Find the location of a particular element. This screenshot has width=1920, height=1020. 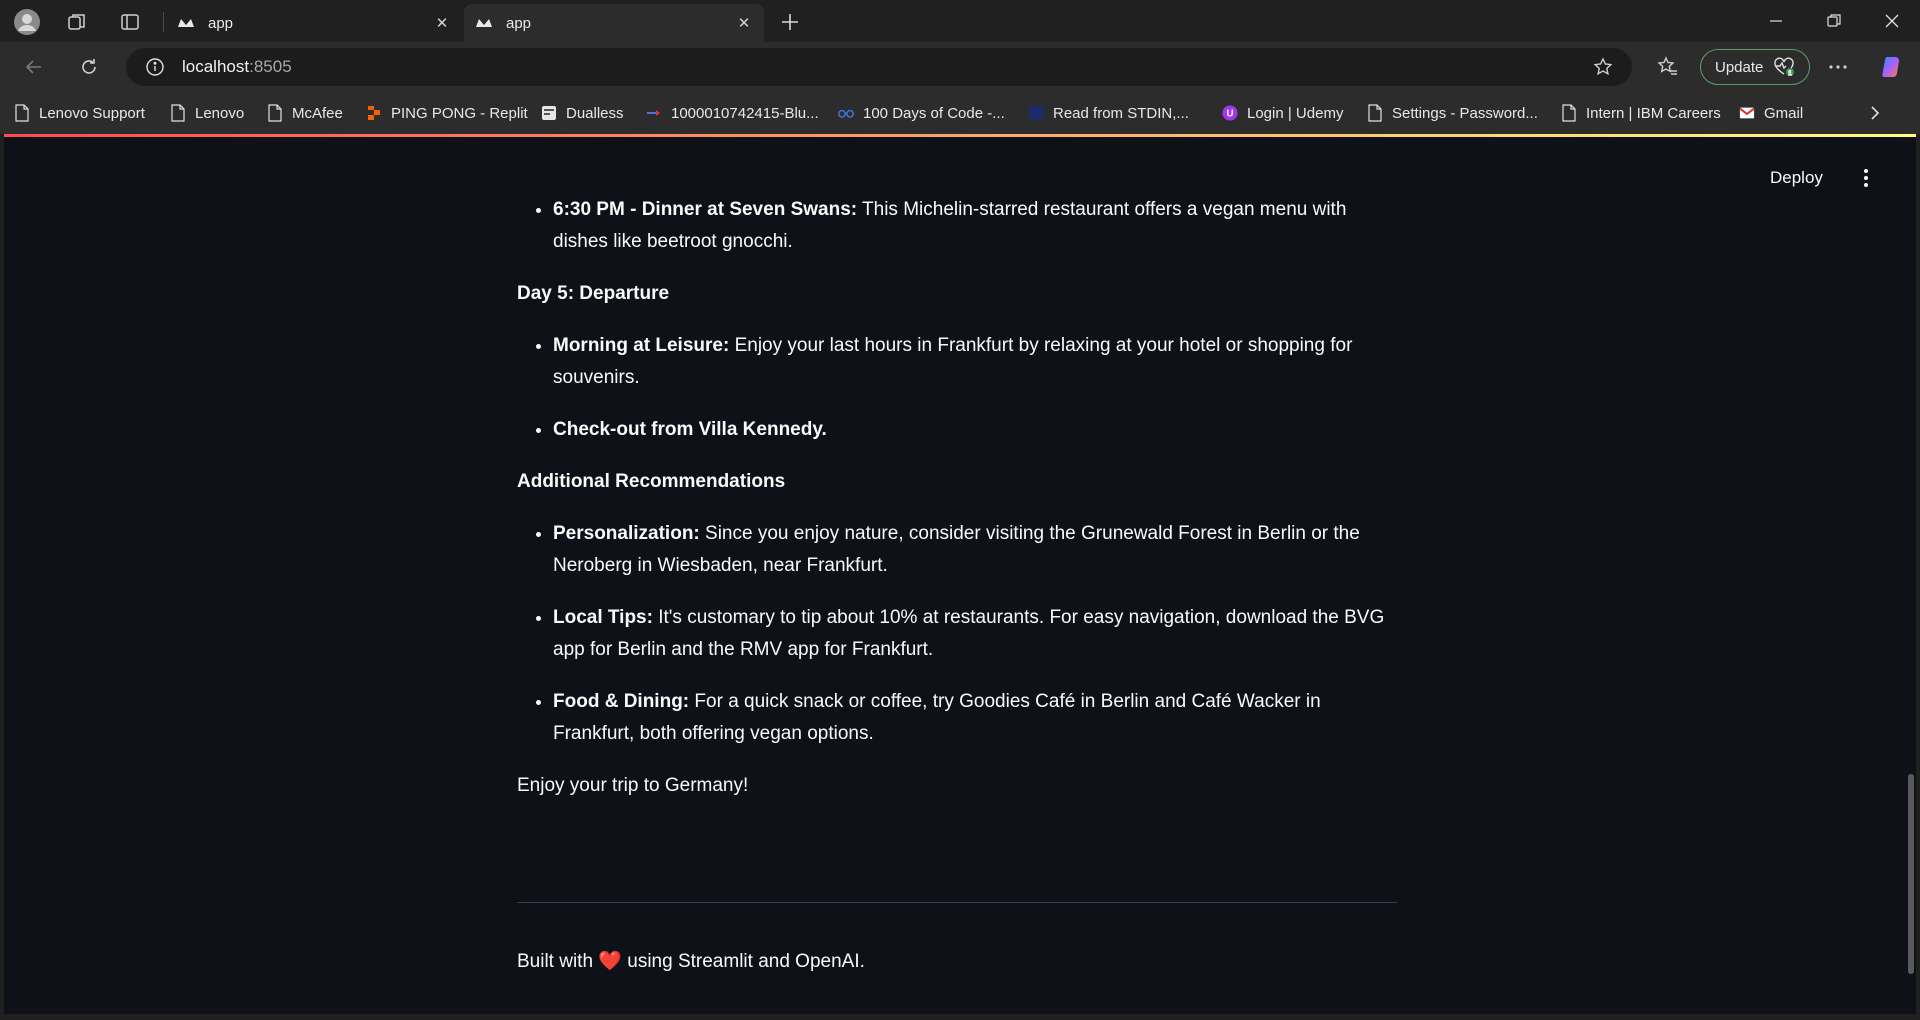

bookmark-mcafee: McAfee is located at coordinates (305, 113).